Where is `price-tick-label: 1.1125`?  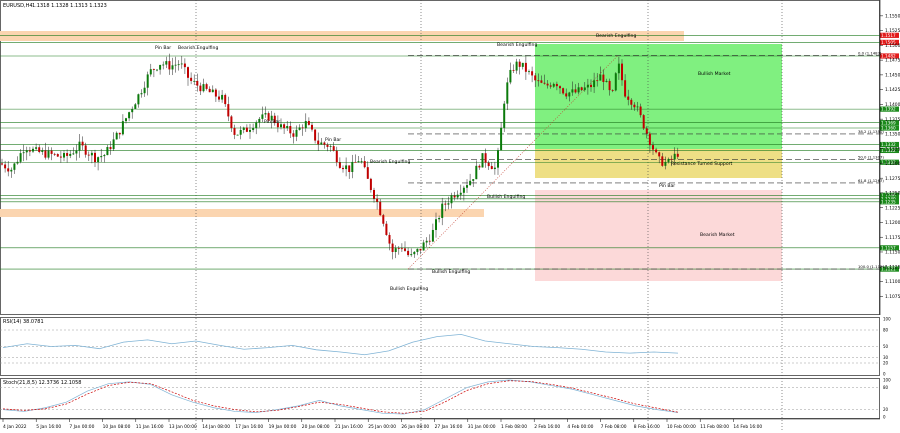 price-tick-label: 1.1125 is located at coordinates (892, 267).